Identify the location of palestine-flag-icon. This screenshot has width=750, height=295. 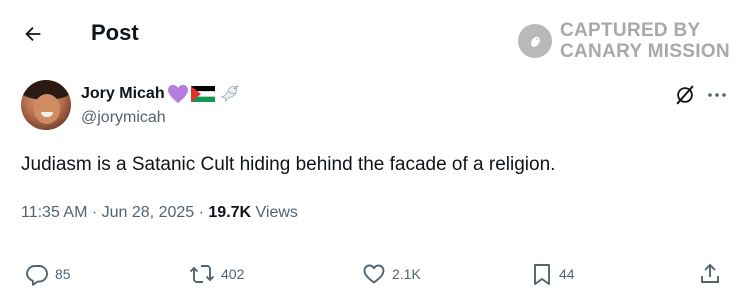
(202, 94).